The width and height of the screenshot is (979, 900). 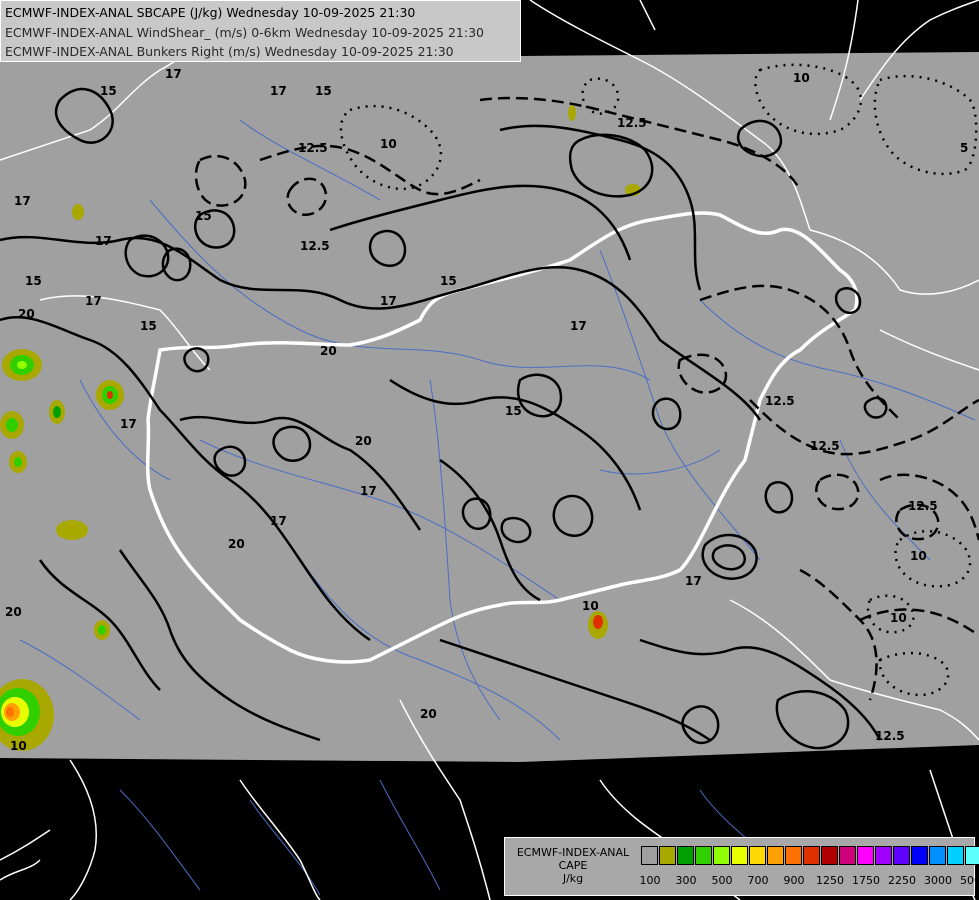 I want to click on legend-tick-label: 1750, so click(x=866, y=880).